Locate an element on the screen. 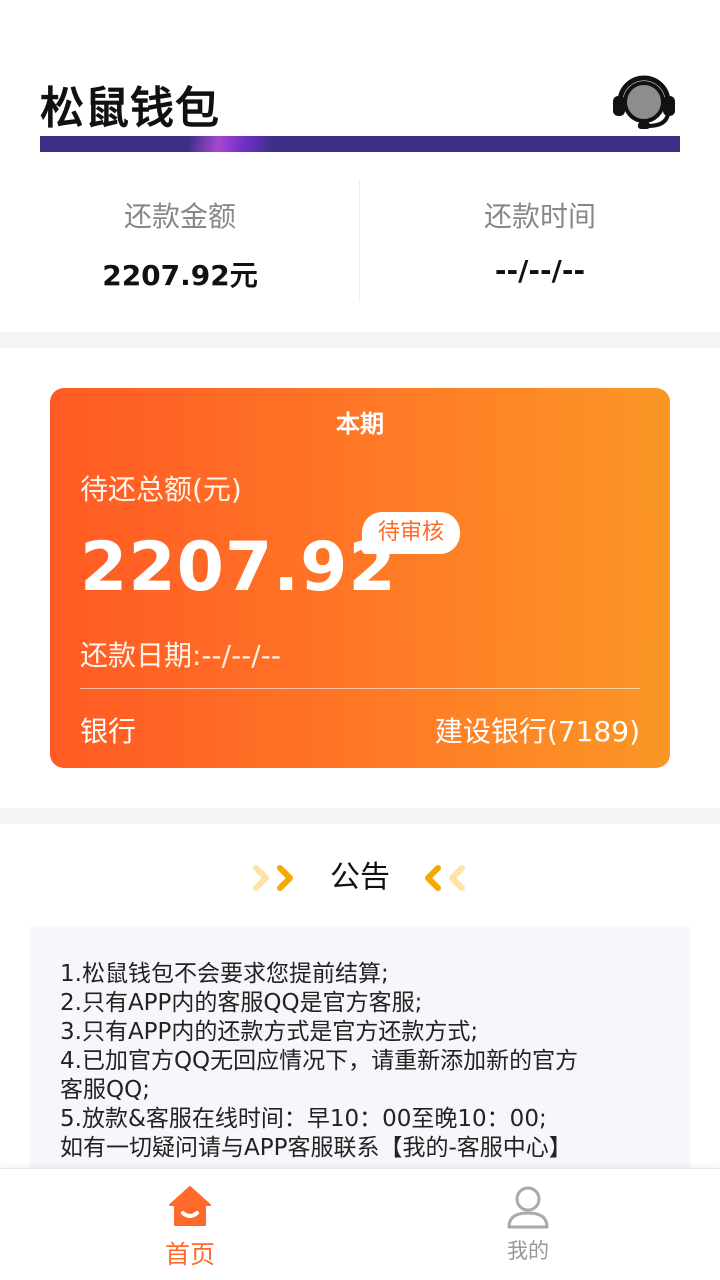 This screenshot has height=1280, width=720. pending-total-amount: 2207.92 is located at coordinates (238, 567).